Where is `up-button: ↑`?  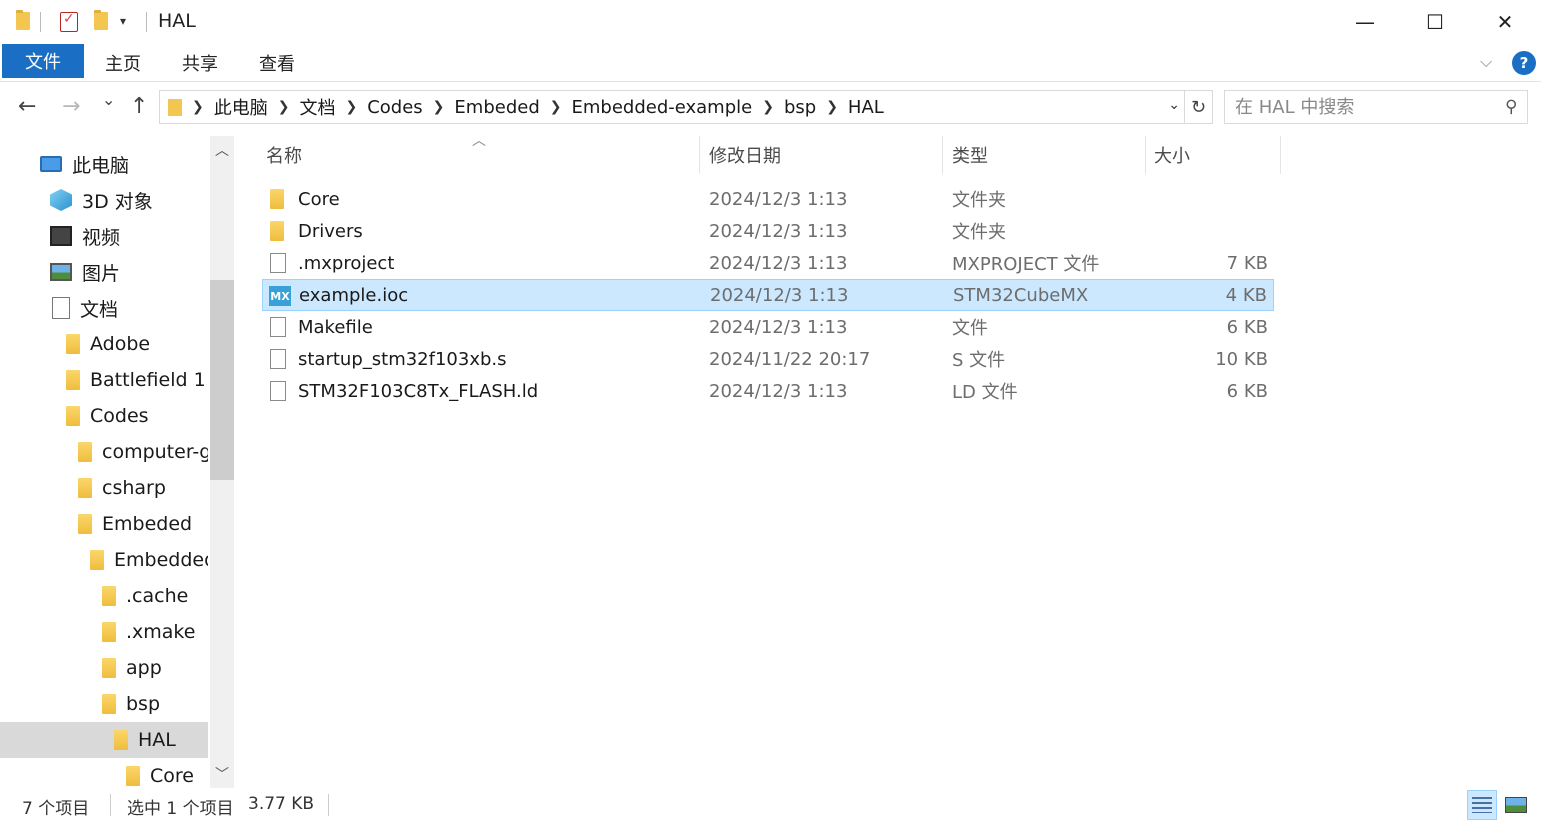
up-button: ↑ is located at coordinates (139, 106).